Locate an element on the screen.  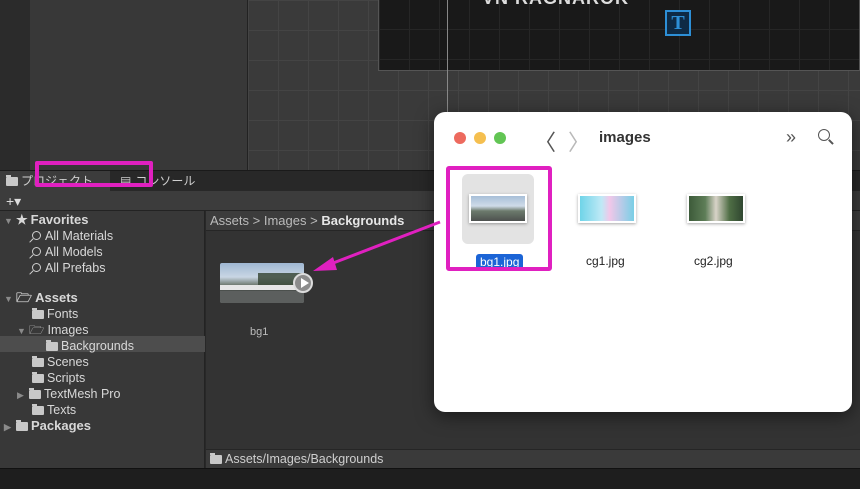
tree-item-all-models: All Models is located at coordinates (67, 252).